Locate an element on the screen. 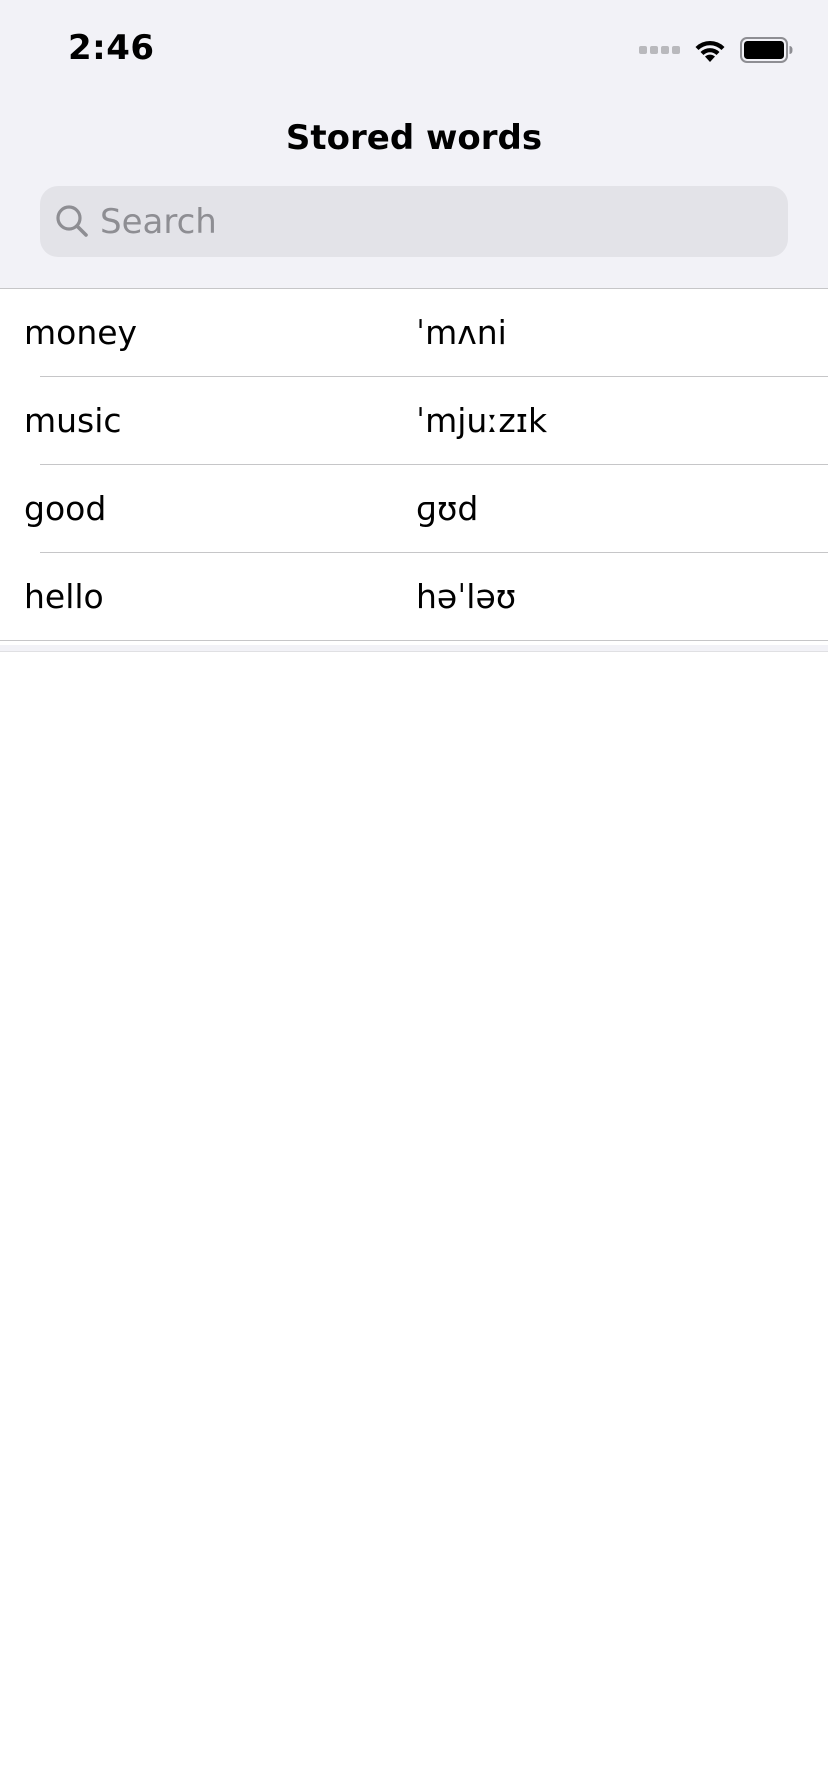  status-icons is located at coordinates (716, 50).